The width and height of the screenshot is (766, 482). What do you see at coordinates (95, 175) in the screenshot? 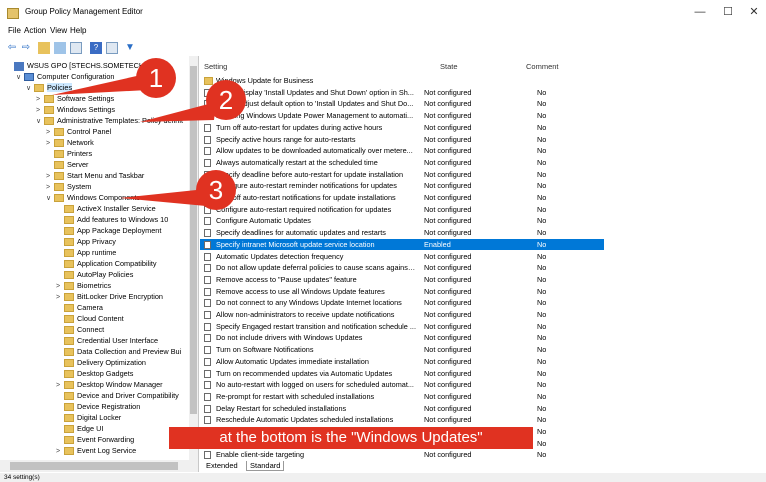
I see `tree-node: > Start Menu and Taskbar` at bounding box center [95, 175].